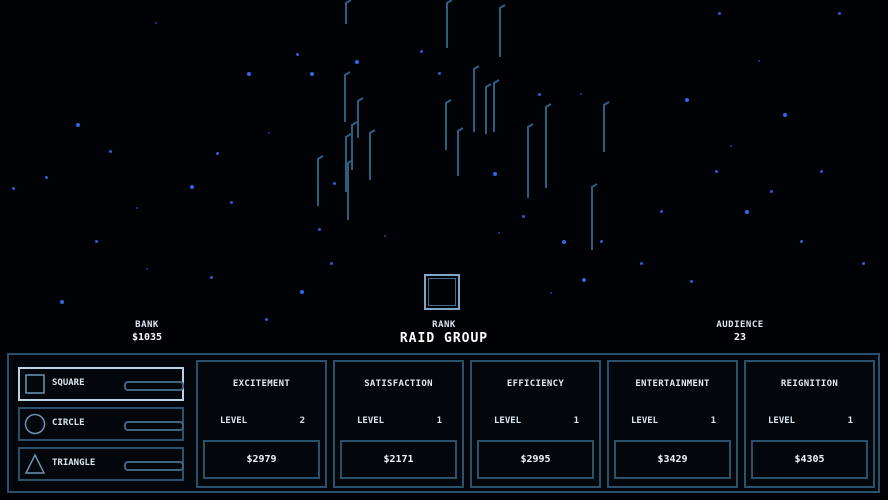 The width and height of the screenshot is (888, 500). I want to click on buy-entertainment-button: $3429, so click(672, 459).